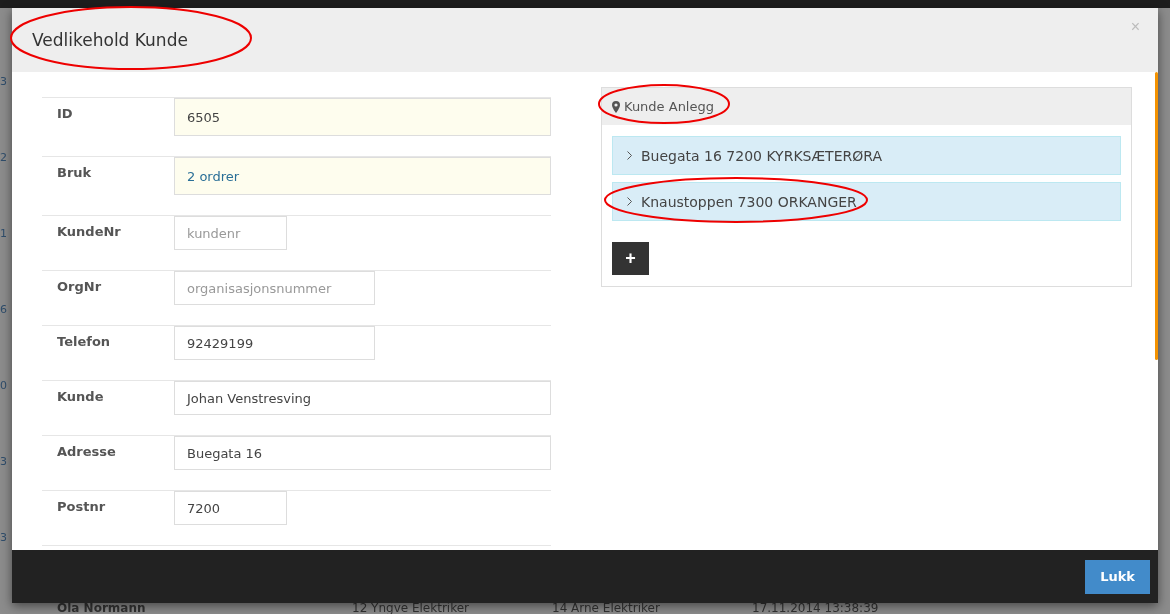  What do you see at coordinates (81, 507) in the screenshot?
I see `field-label: Postnr` at bounding box center [81, 507].